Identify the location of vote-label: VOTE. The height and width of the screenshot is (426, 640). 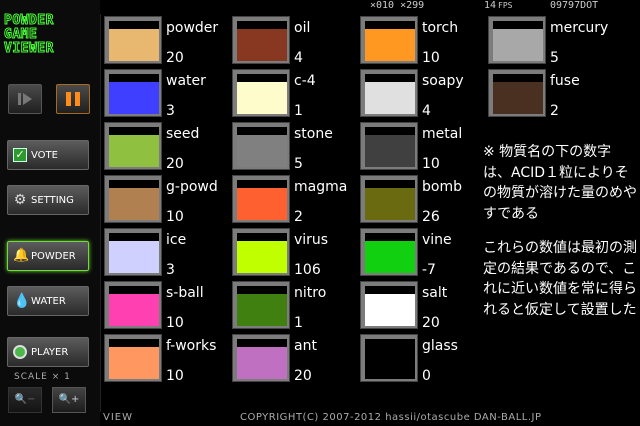
(44, 155).